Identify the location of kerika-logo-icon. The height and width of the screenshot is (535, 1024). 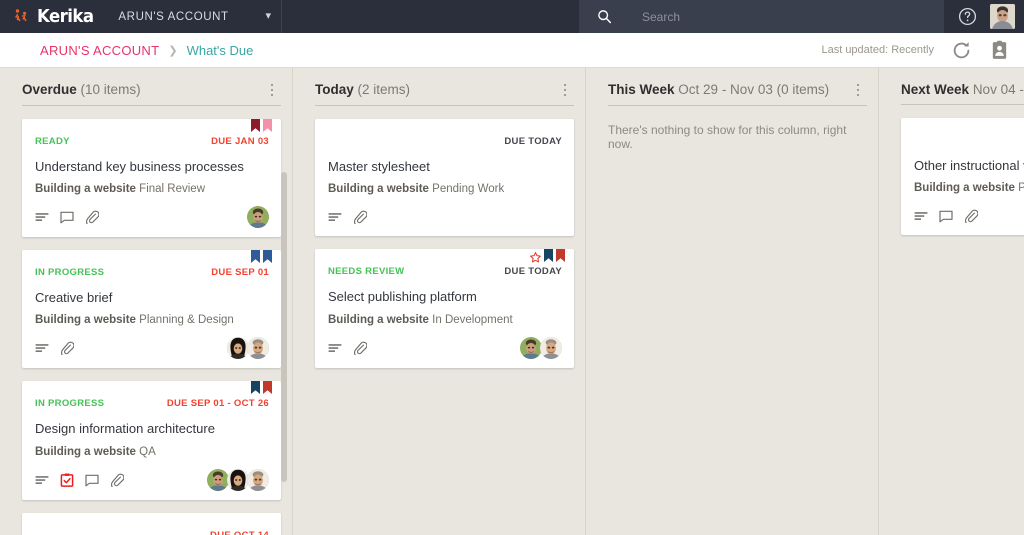
(22, 17).